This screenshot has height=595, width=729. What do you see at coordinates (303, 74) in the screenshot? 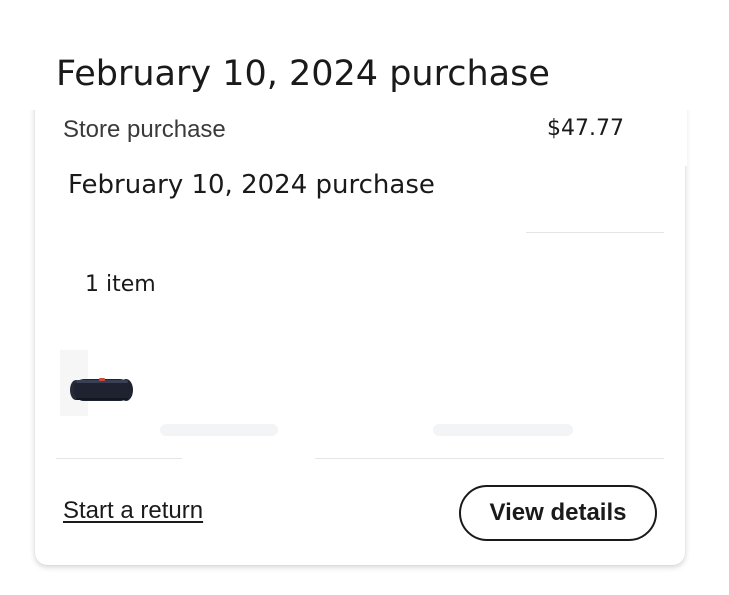
I see `page-title: February 10, 2024 purchase` at bounding box center [303, 74].